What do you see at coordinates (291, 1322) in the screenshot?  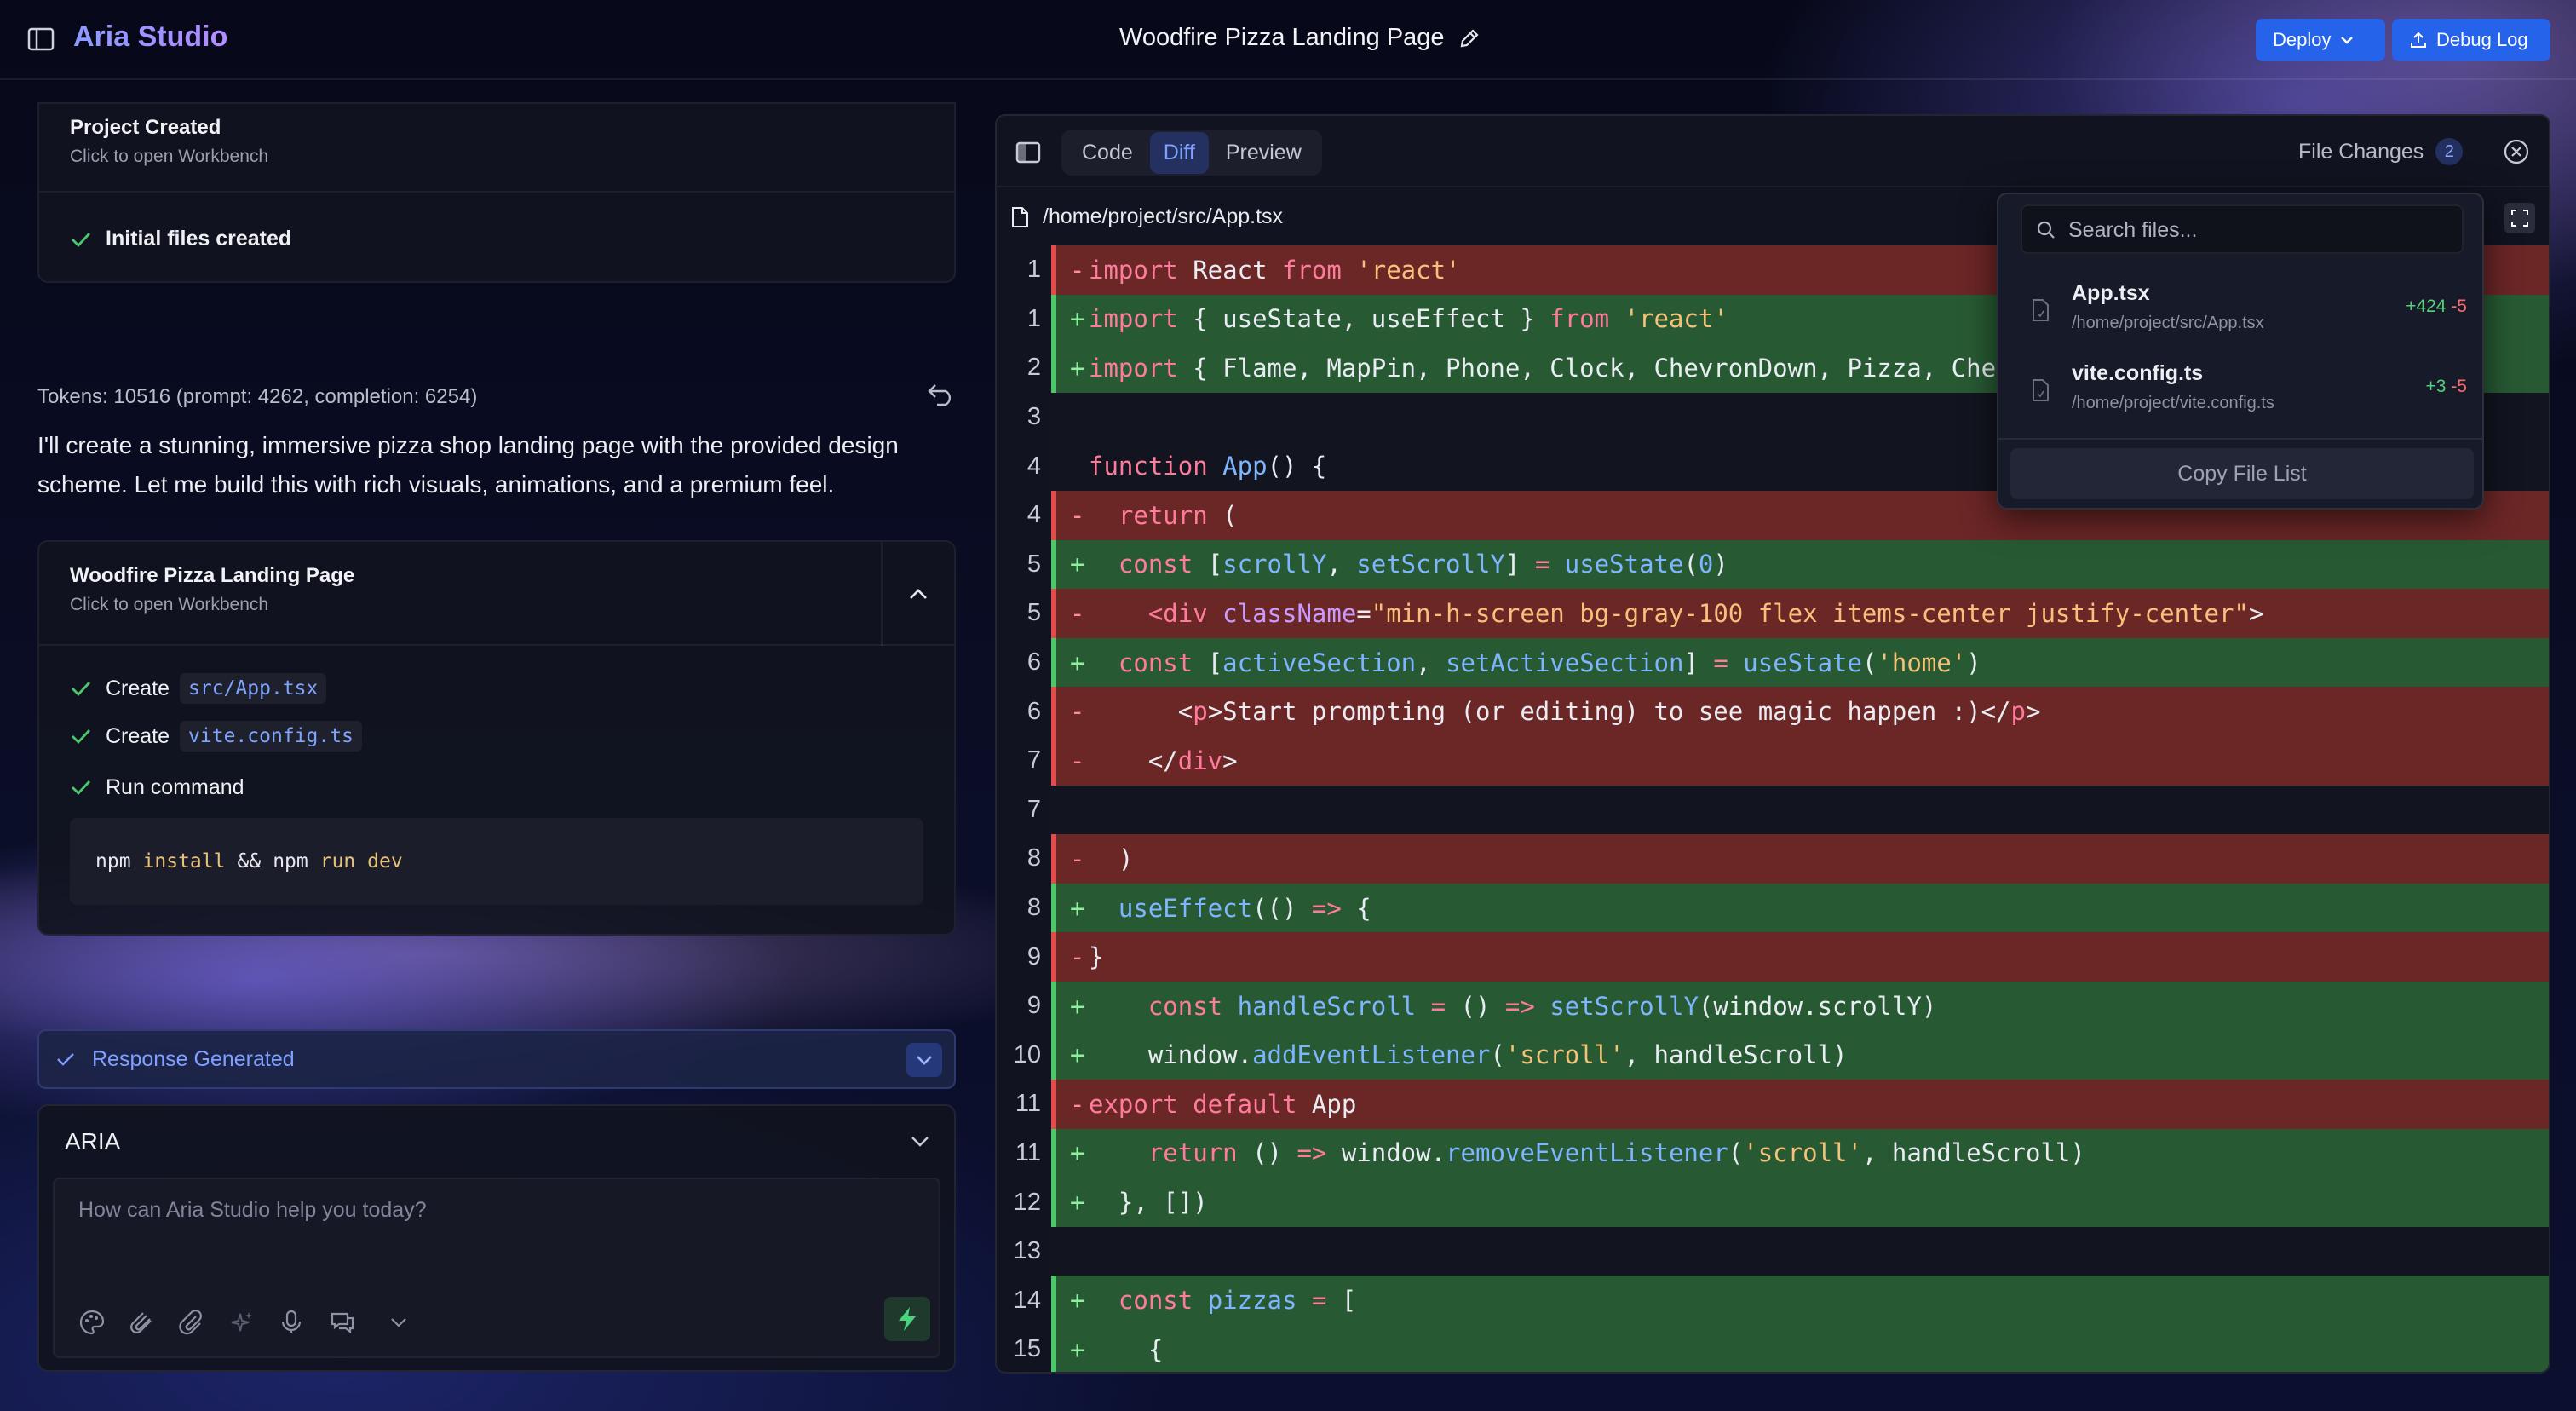 I see `microphone-icon` at bounding box center [291, 1322].